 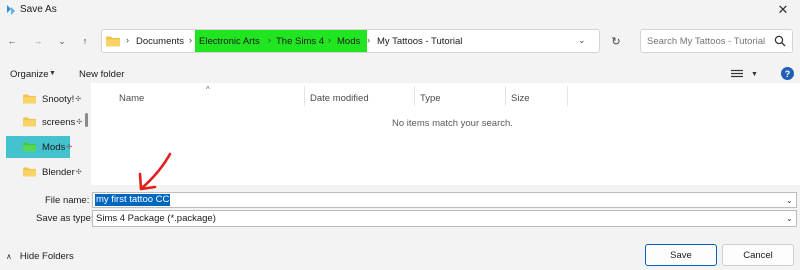 I want to click on organize-menu: Organize, so click(x=29, y=74).